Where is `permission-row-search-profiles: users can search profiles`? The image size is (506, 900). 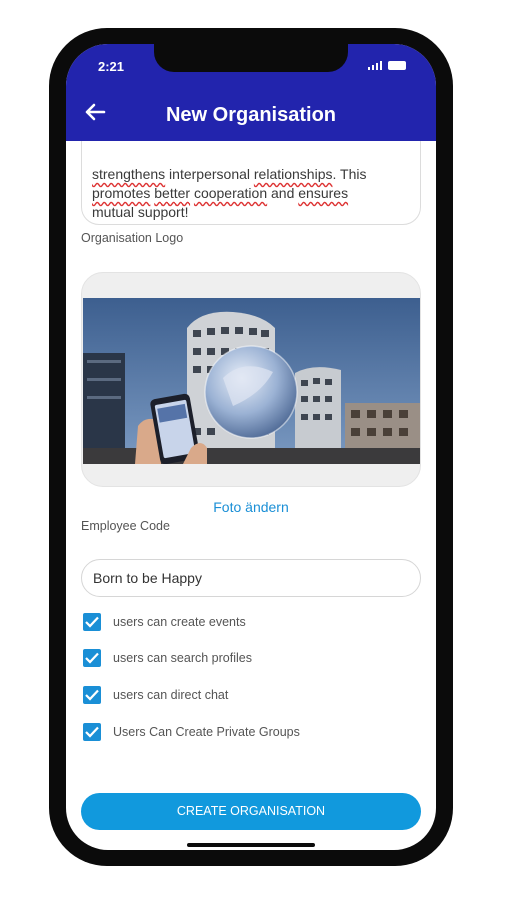
permission-row-search-profiles: users can search profiles is located at coordinates (167, 658).